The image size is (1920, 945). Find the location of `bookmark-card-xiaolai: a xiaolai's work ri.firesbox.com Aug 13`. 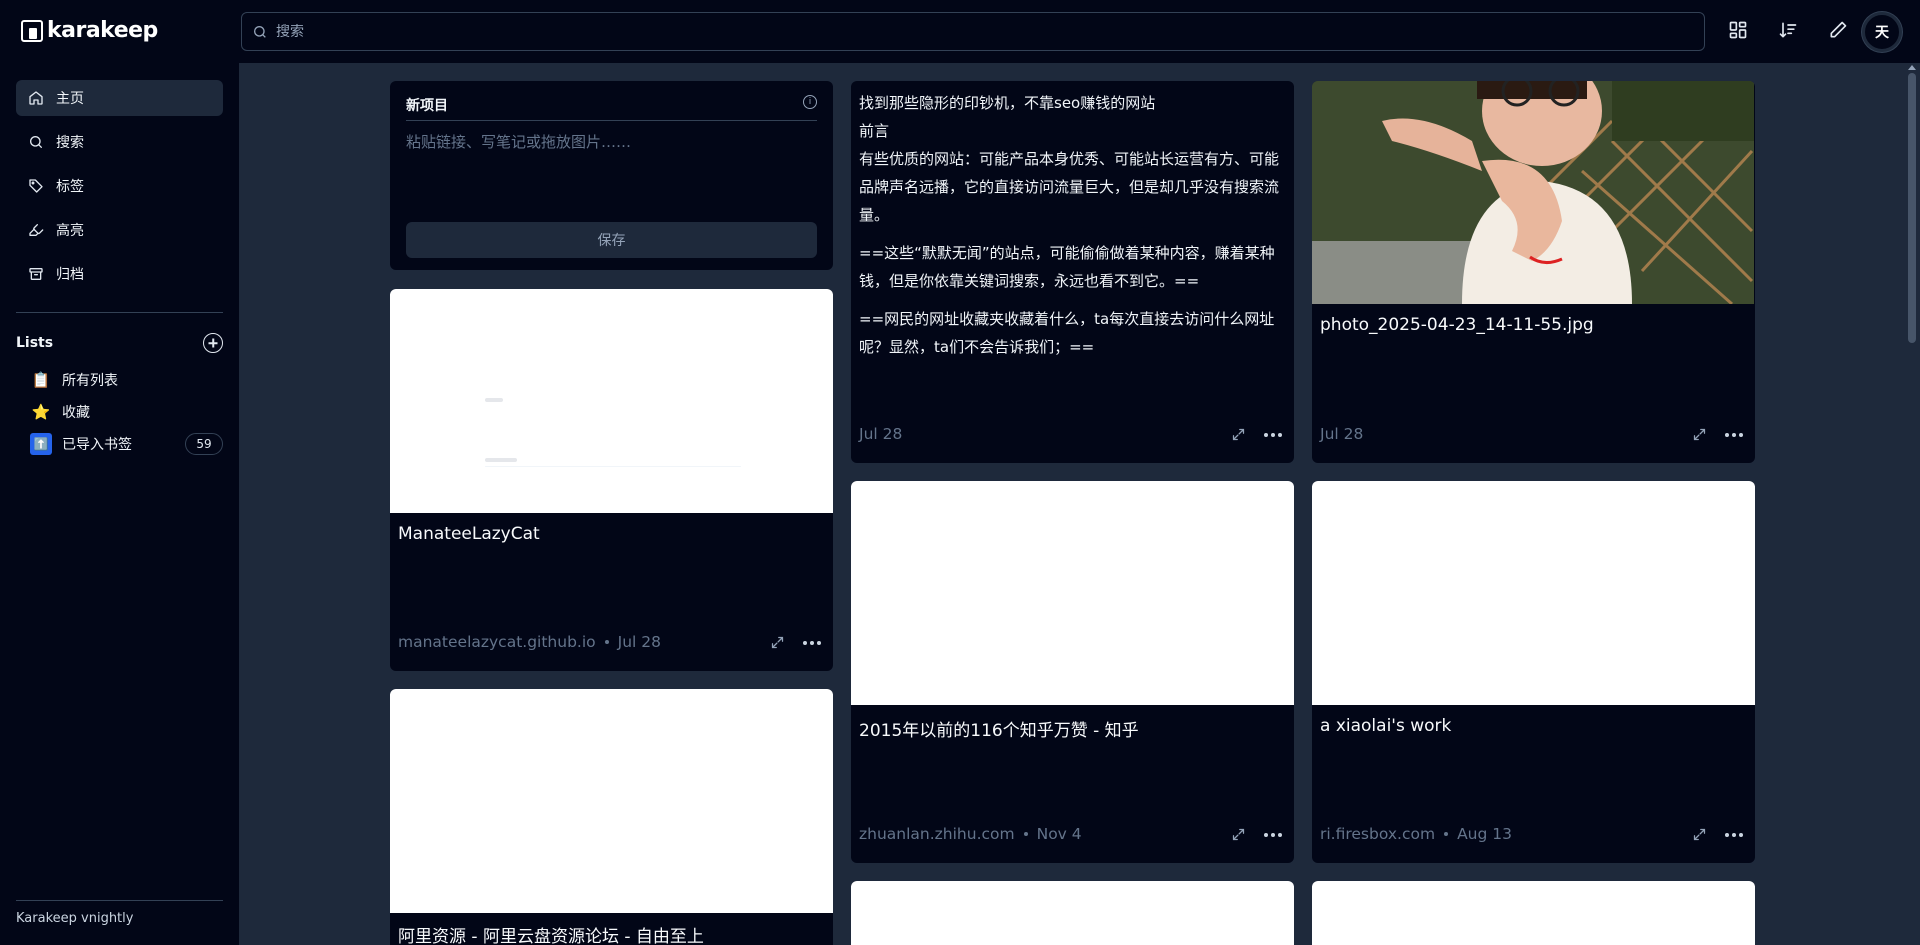

bookmark-card-xiaolai: a xiaolai's work ri.firesbox.com Aug 13 is located at coordinates (1533, 672).